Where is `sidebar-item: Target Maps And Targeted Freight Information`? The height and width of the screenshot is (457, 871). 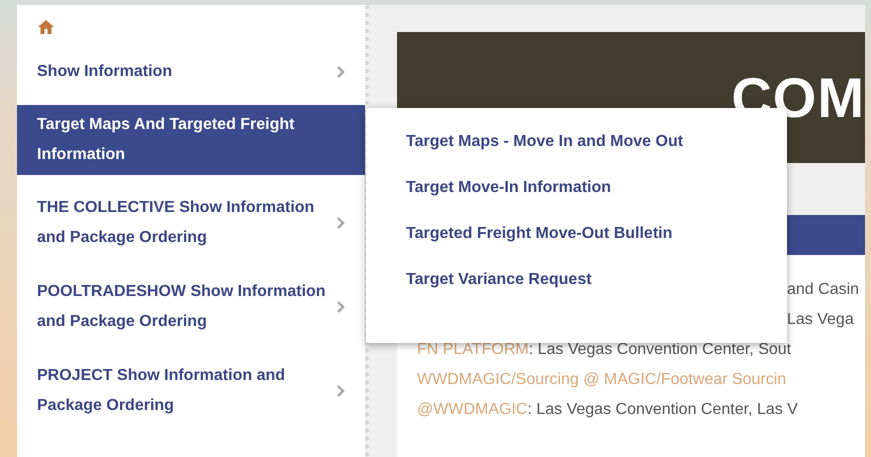 sidebar-item: Target Maps And Targeted Freight Information is located at coordinates (191, 140).